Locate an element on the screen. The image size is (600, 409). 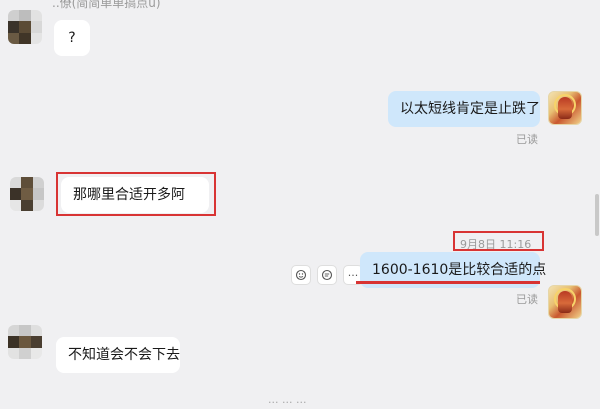
message-actions: ··· is located at coordinates (327, 275).